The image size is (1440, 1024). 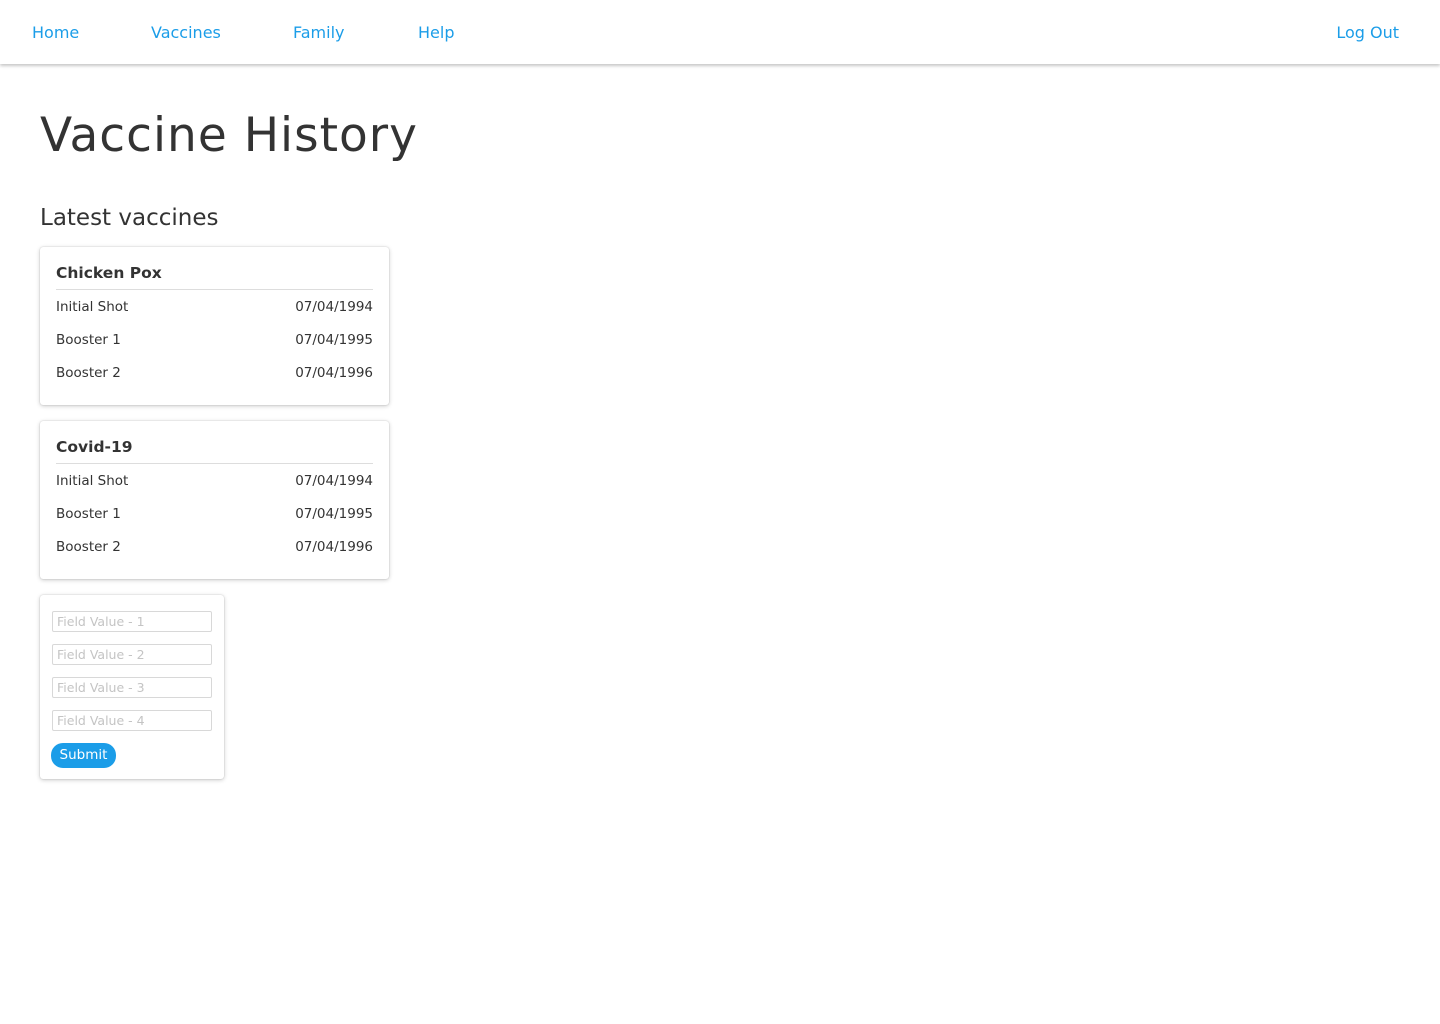 I want to click on top-navbar: Home Vaccines Family Help Log Out, so click(x=720, y=32).